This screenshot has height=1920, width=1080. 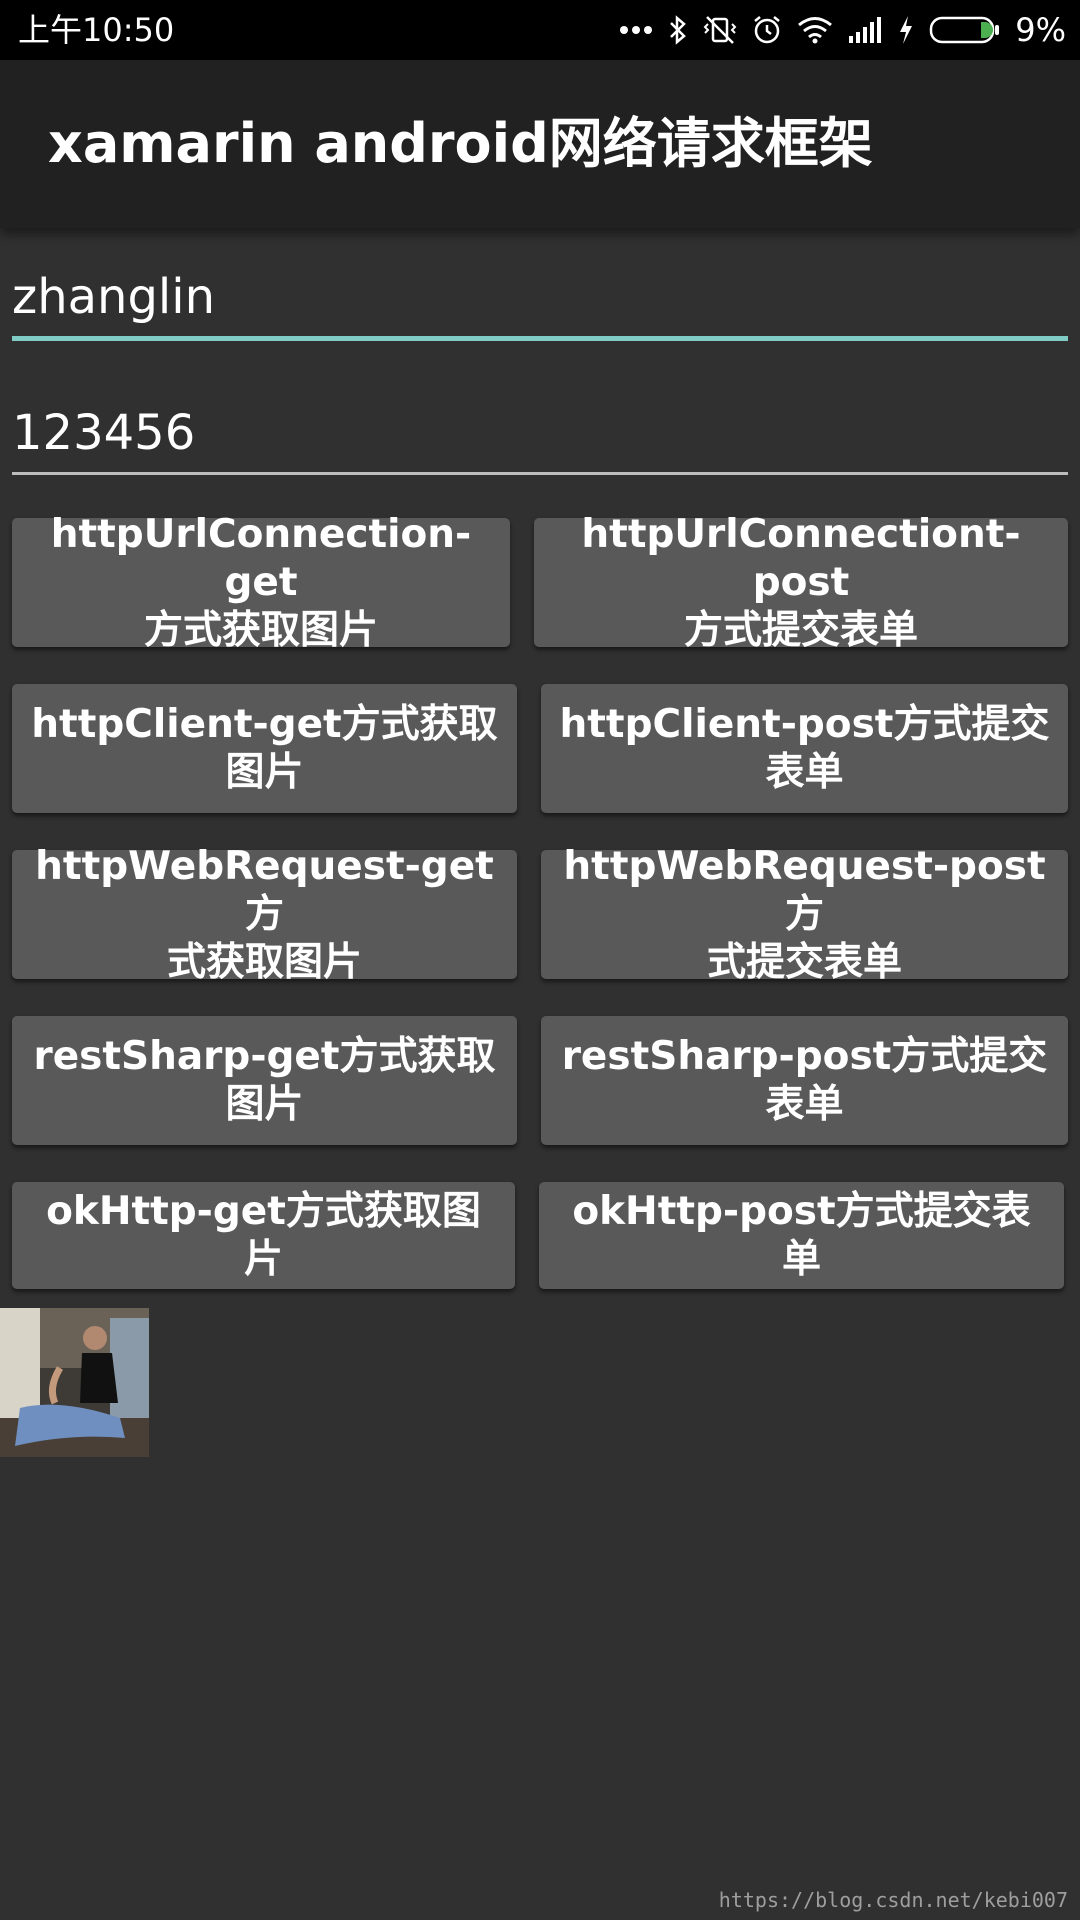 What do you see at coordinates (260, 630) in the screenshot?
I see `button-label-line2: 方式获取图片` at bounding box center [260, 630].